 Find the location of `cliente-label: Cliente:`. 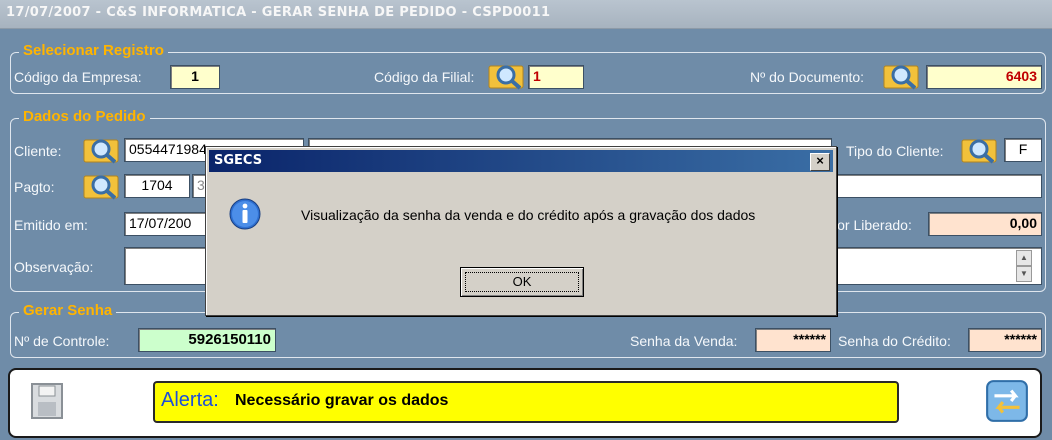

cliente-label: Cliente: is located at coordinates (38, 151).